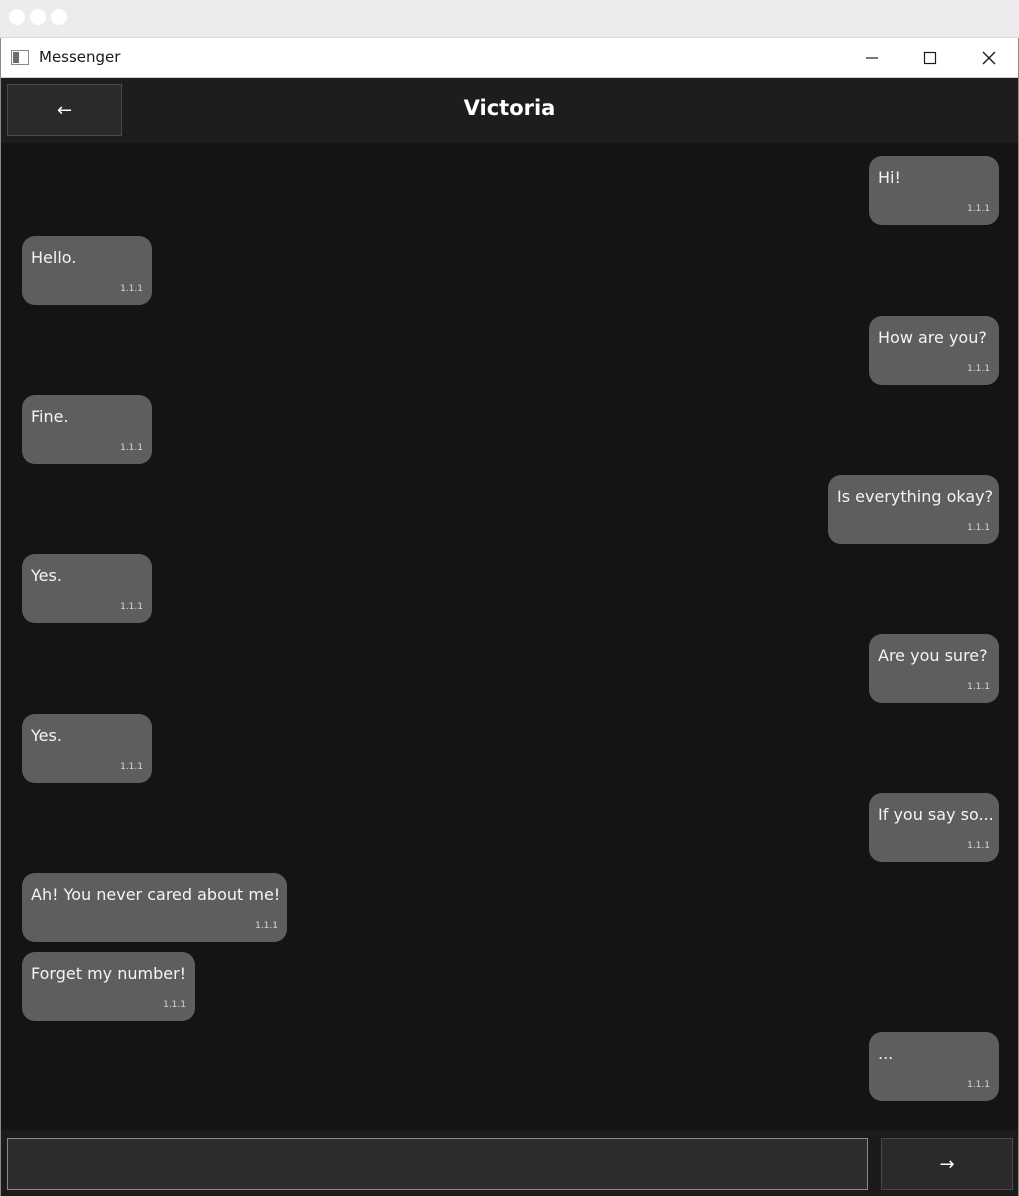 The image size is (1019, 1196). Describe the element at coordinates (156, 894) in the screenshot. I see `message-text: Ah! You never cared about me!` at that location.